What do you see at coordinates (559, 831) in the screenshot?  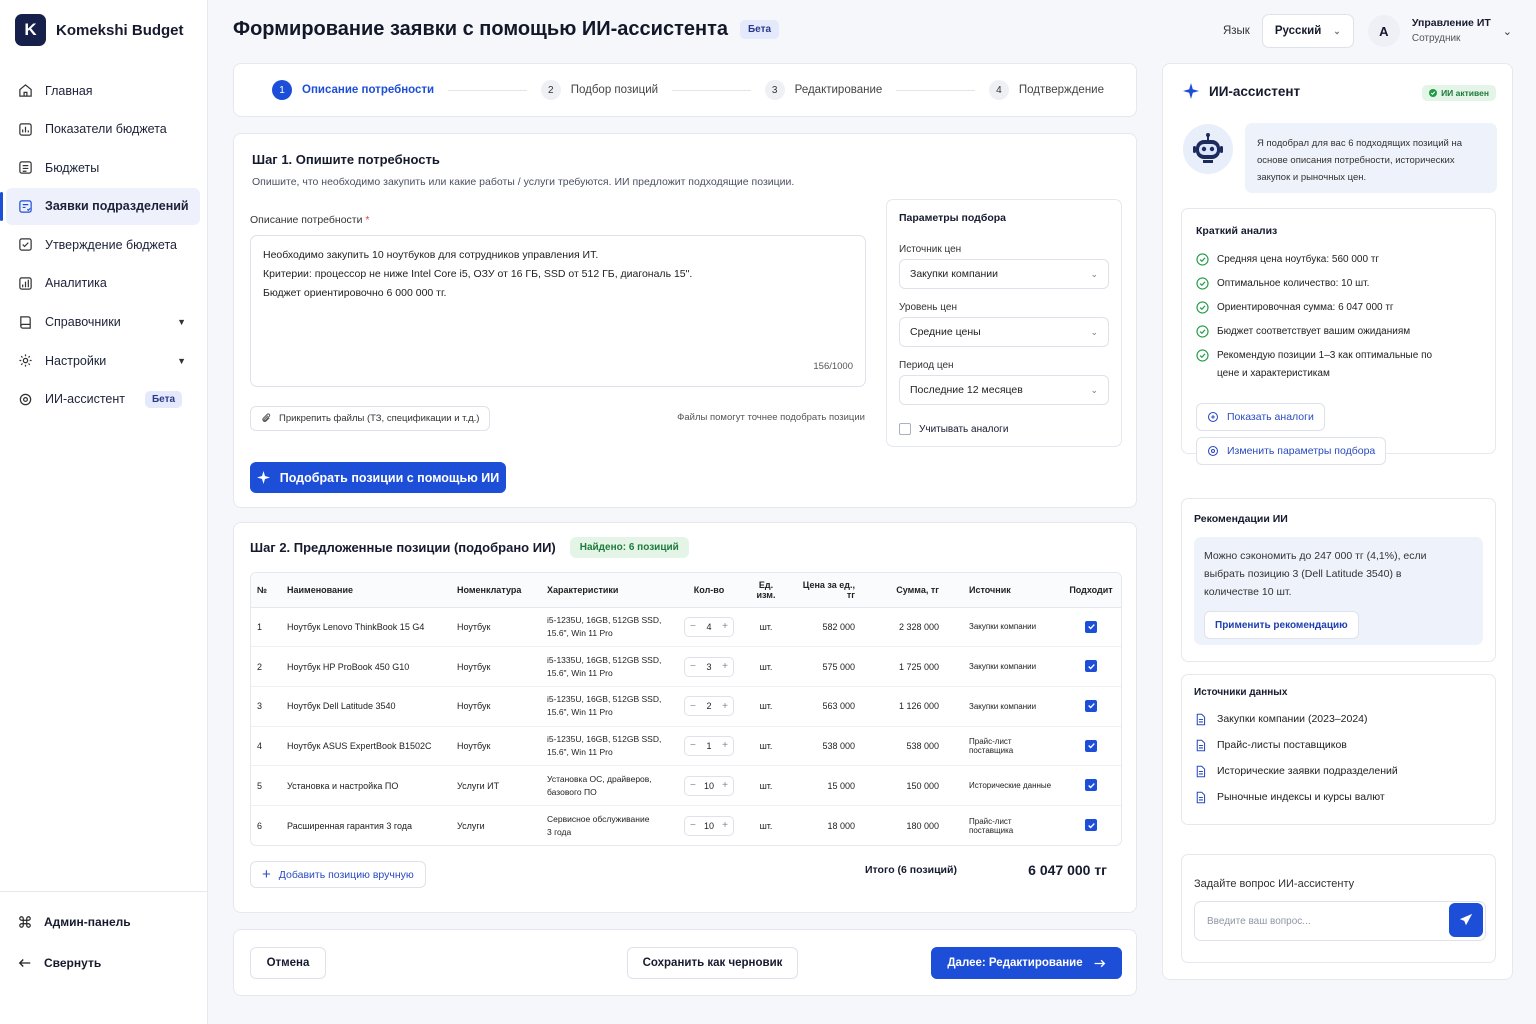 I see `spec-line: 3 года` at bounding box center [559, 831].